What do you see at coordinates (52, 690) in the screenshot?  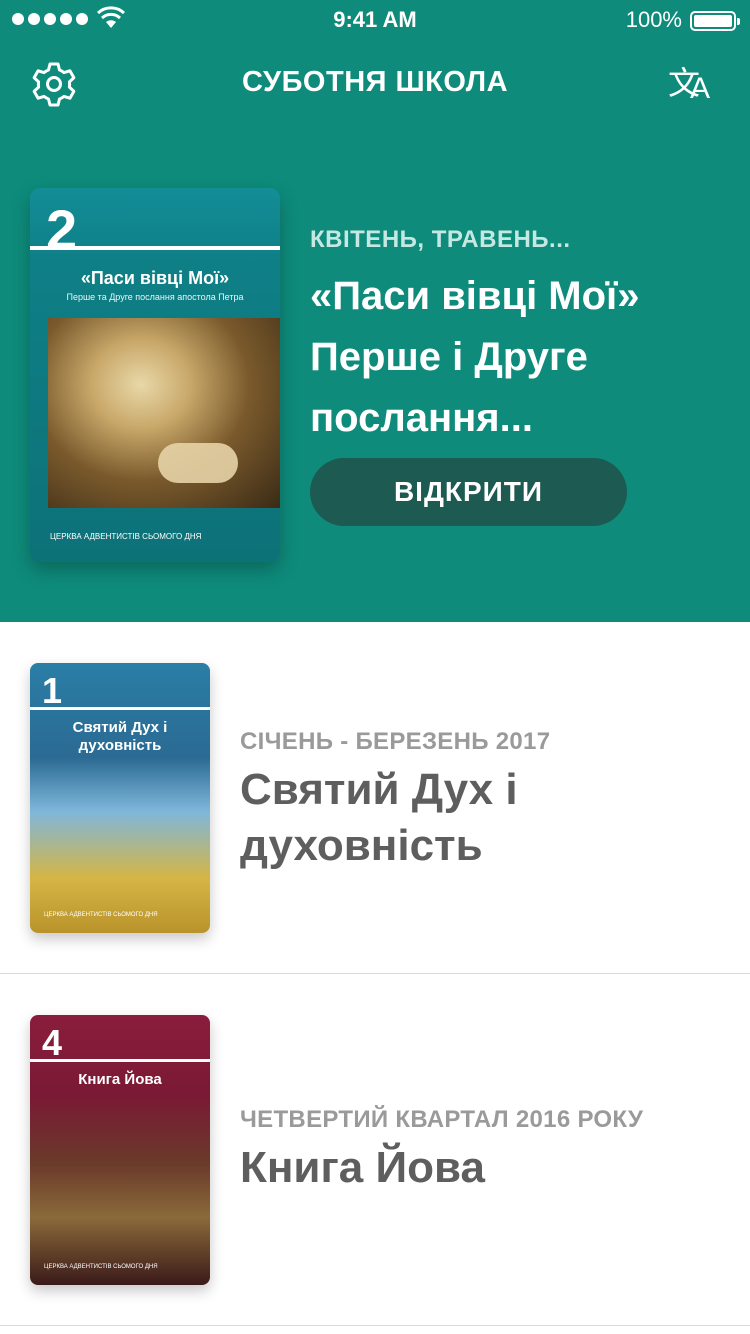 I see `cover-quarter-number: 1` at bounding box center [52, 690].